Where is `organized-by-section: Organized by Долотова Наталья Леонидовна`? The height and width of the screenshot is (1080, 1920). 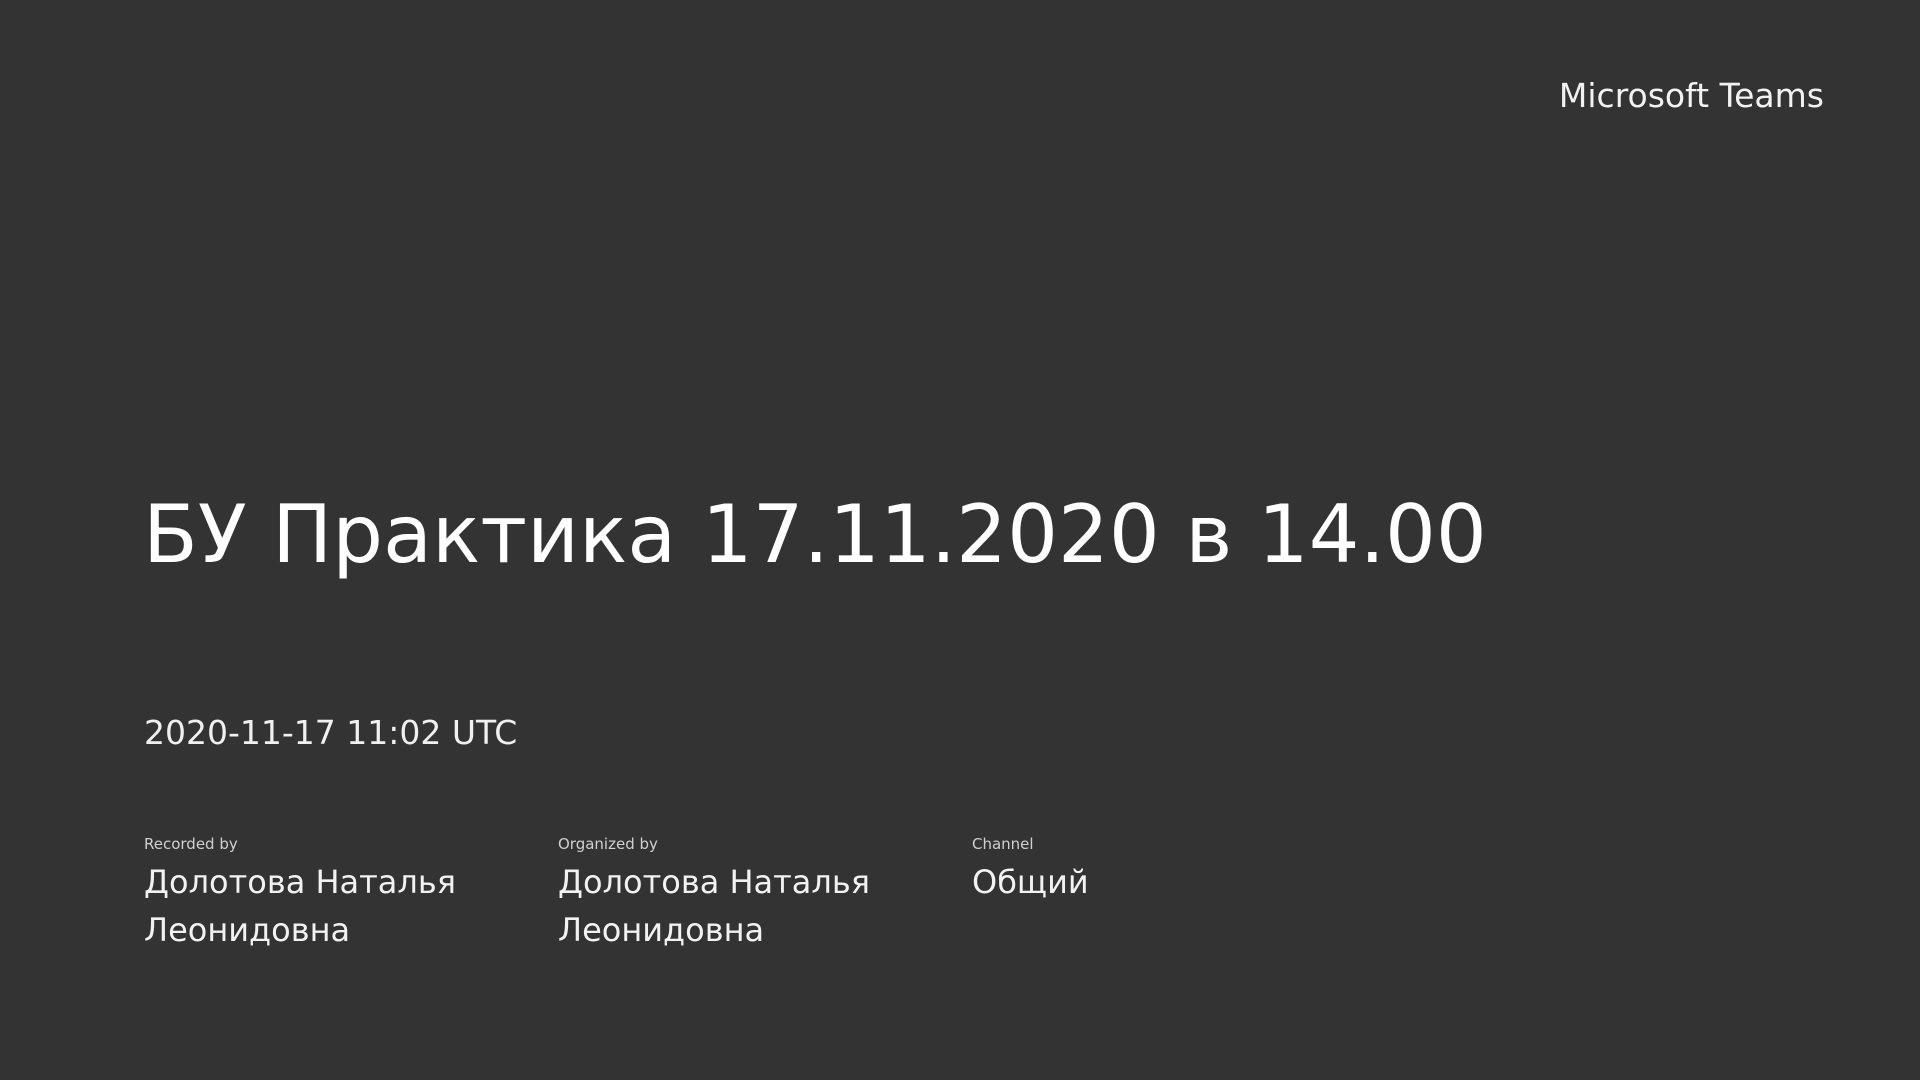
organized-by-section: Organized by Долотова Наталья Леонидовна is located at coordinates (765, 894).